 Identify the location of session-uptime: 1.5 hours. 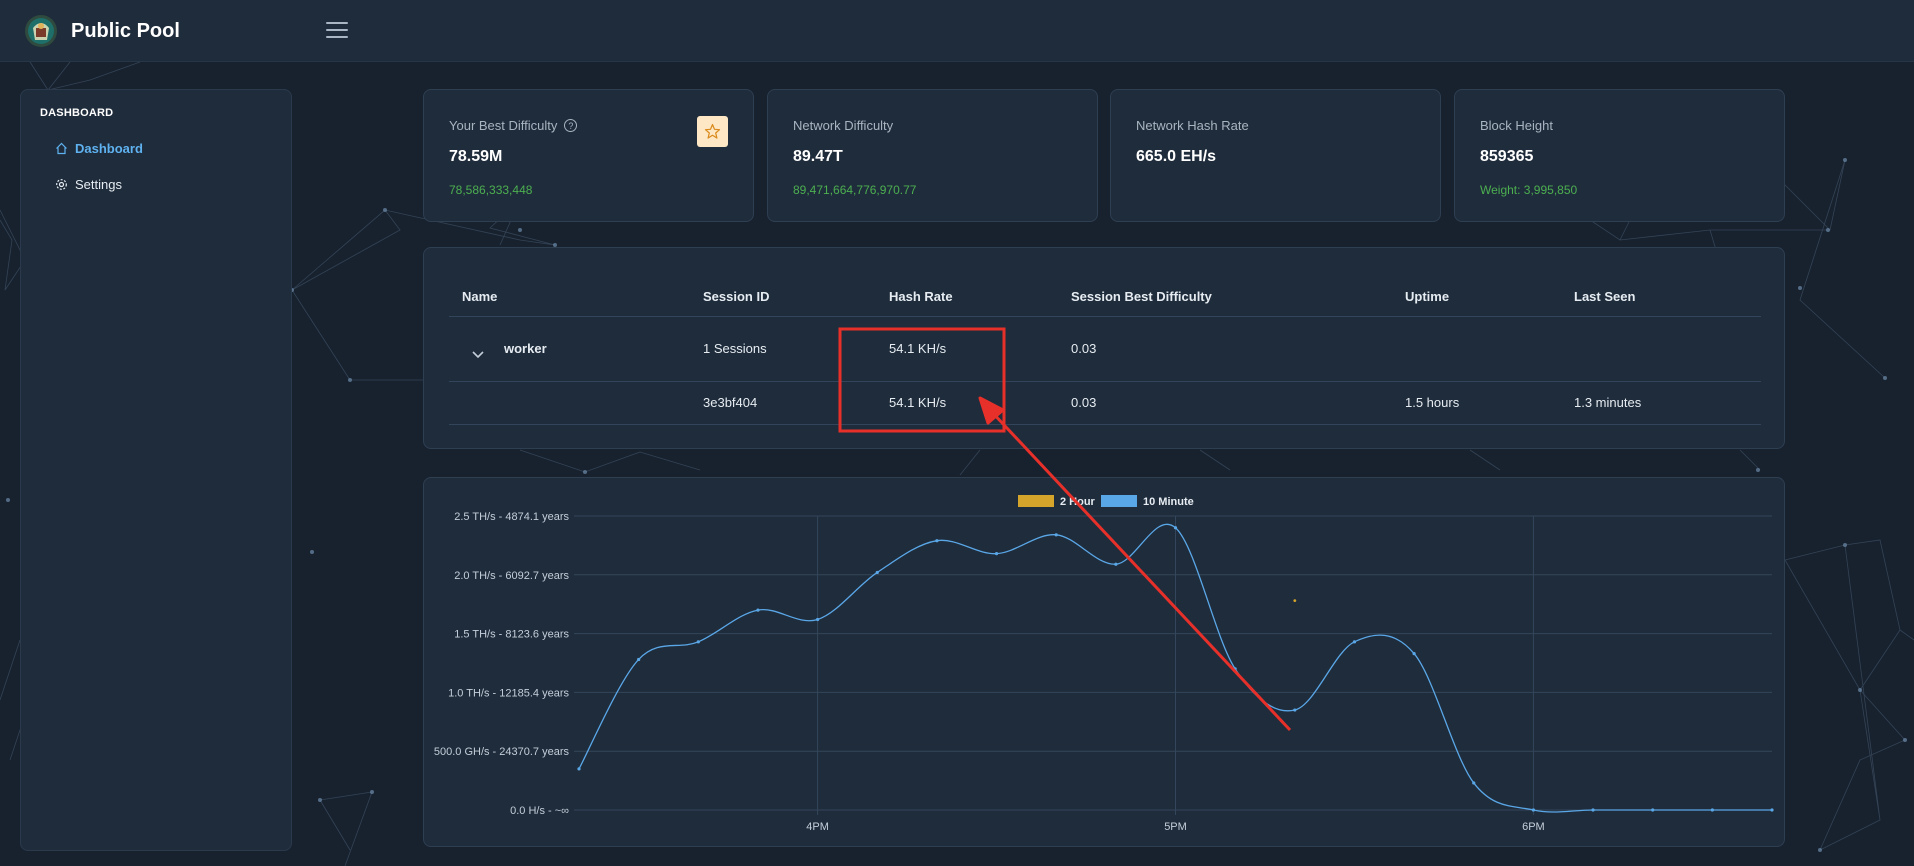
(1432, 402).